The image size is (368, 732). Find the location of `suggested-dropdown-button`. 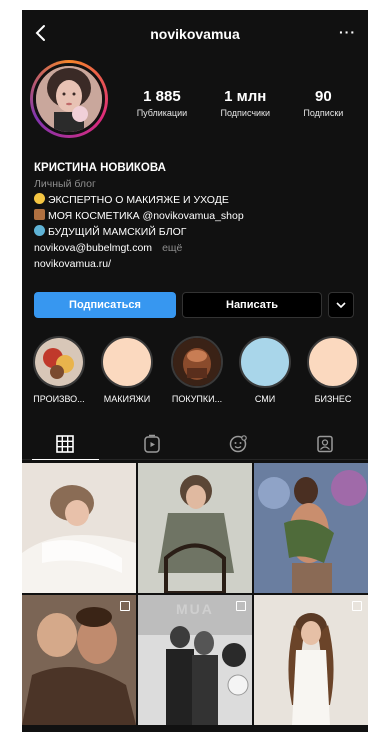

suggested-dropdown-button is located at coordinates (341, 305).